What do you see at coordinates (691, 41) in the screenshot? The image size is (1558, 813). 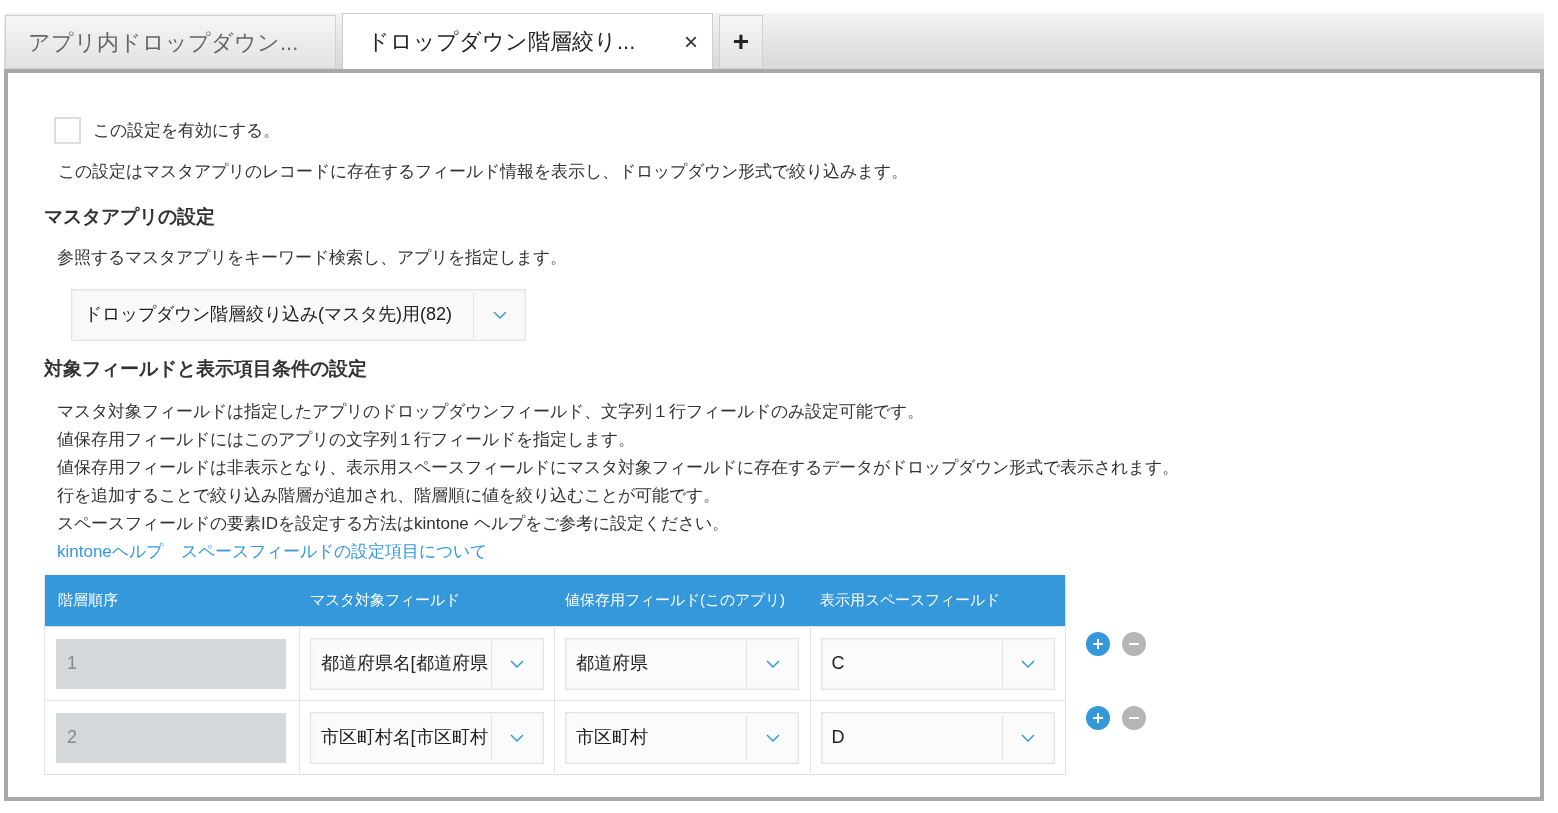 I see `close-tab-button: ×` at bounding box center [691, 41].